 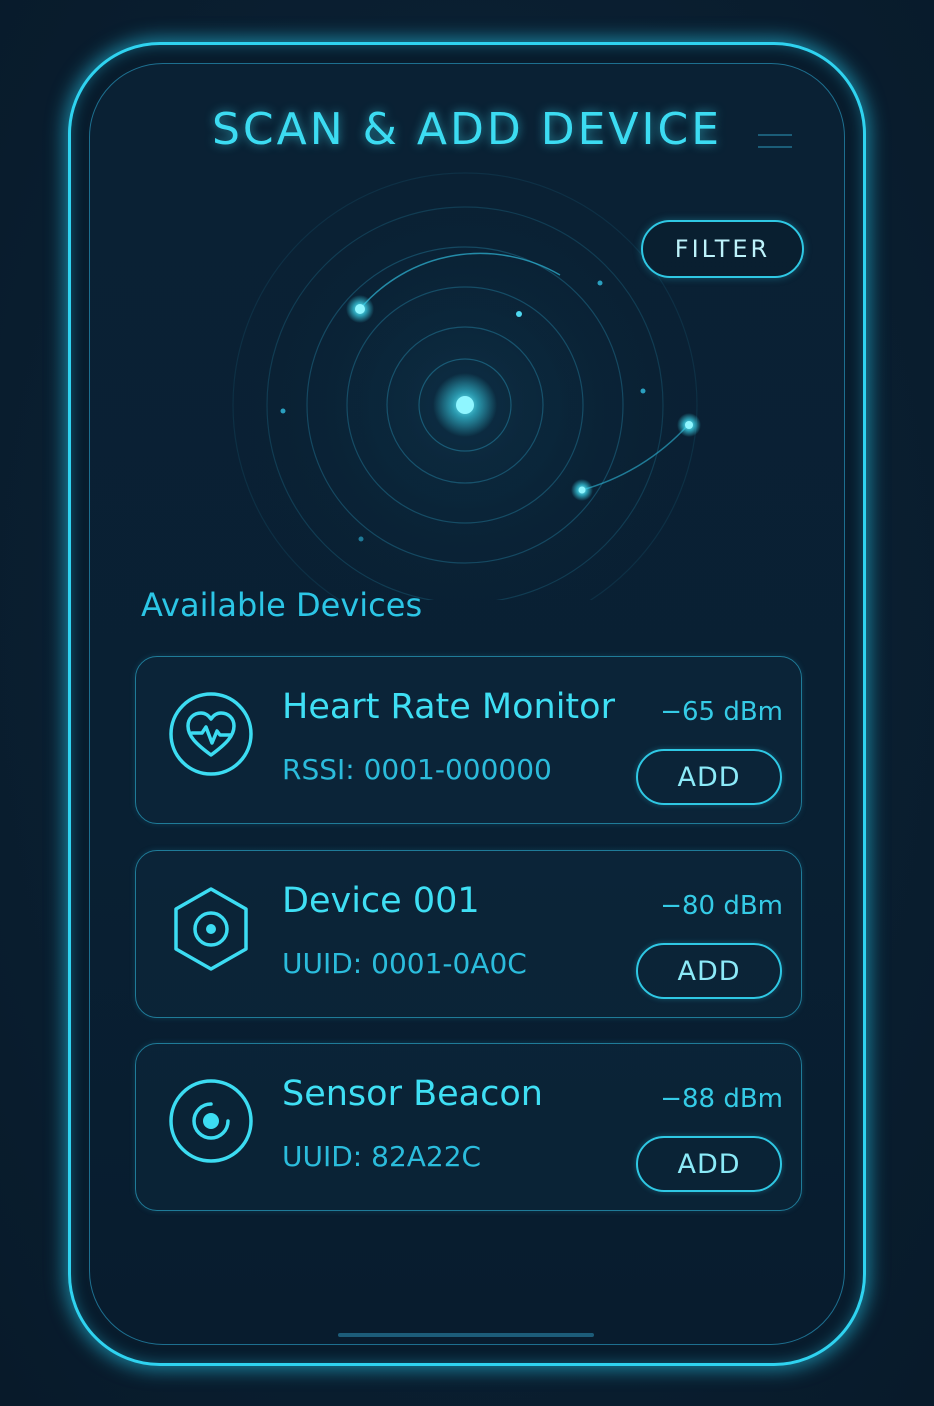 I want to click on signal-strength: −80 dBm, so click(x=721, y=906).